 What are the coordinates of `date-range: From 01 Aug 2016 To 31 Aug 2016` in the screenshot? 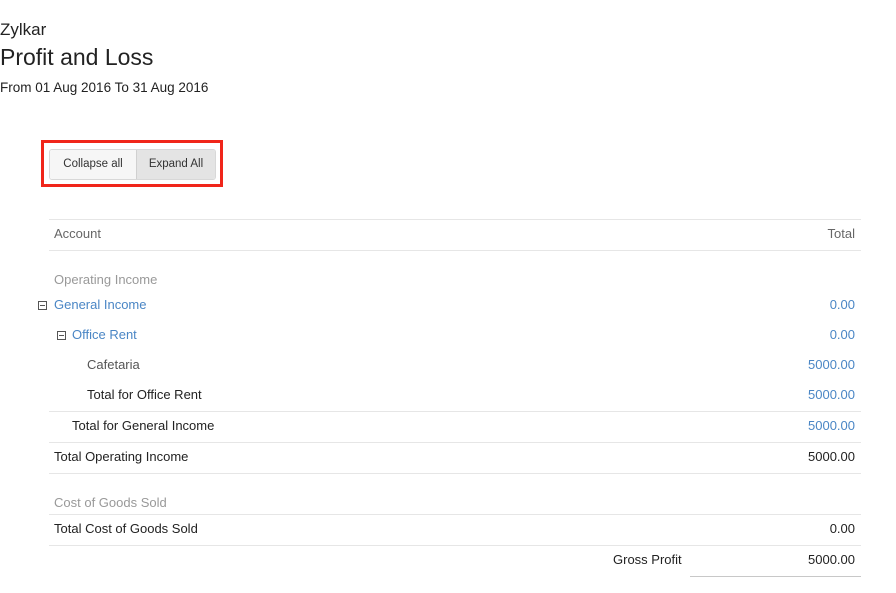 It's located at (104, 87).